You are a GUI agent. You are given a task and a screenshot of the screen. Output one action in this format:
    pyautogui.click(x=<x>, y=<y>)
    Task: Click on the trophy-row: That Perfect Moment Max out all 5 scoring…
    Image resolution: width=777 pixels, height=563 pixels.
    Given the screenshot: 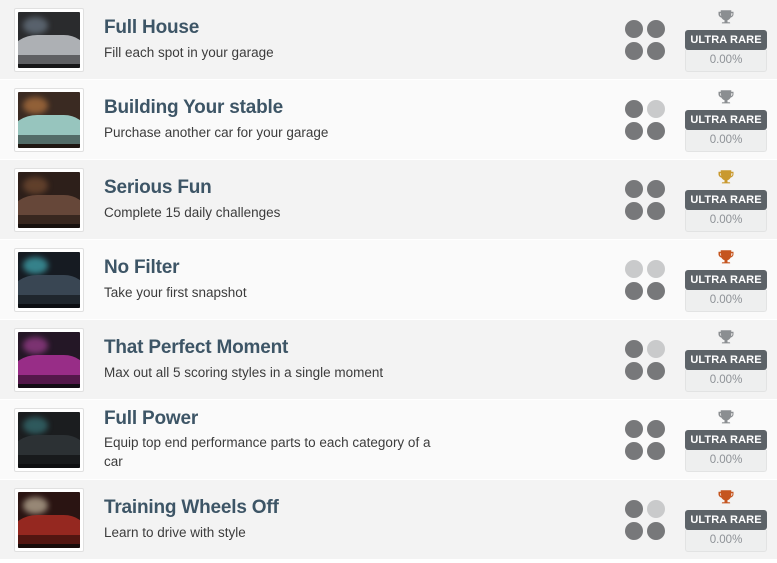 What is the action you would take?
    pyautogui.click(x=388, y=360)
    